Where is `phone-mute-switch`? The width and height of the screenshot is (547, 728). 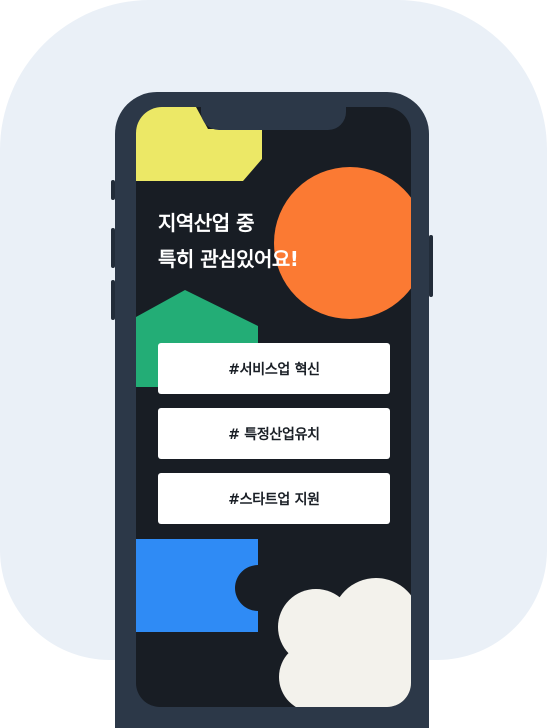 phone-mute-switch is located at coordinates (113, 190).